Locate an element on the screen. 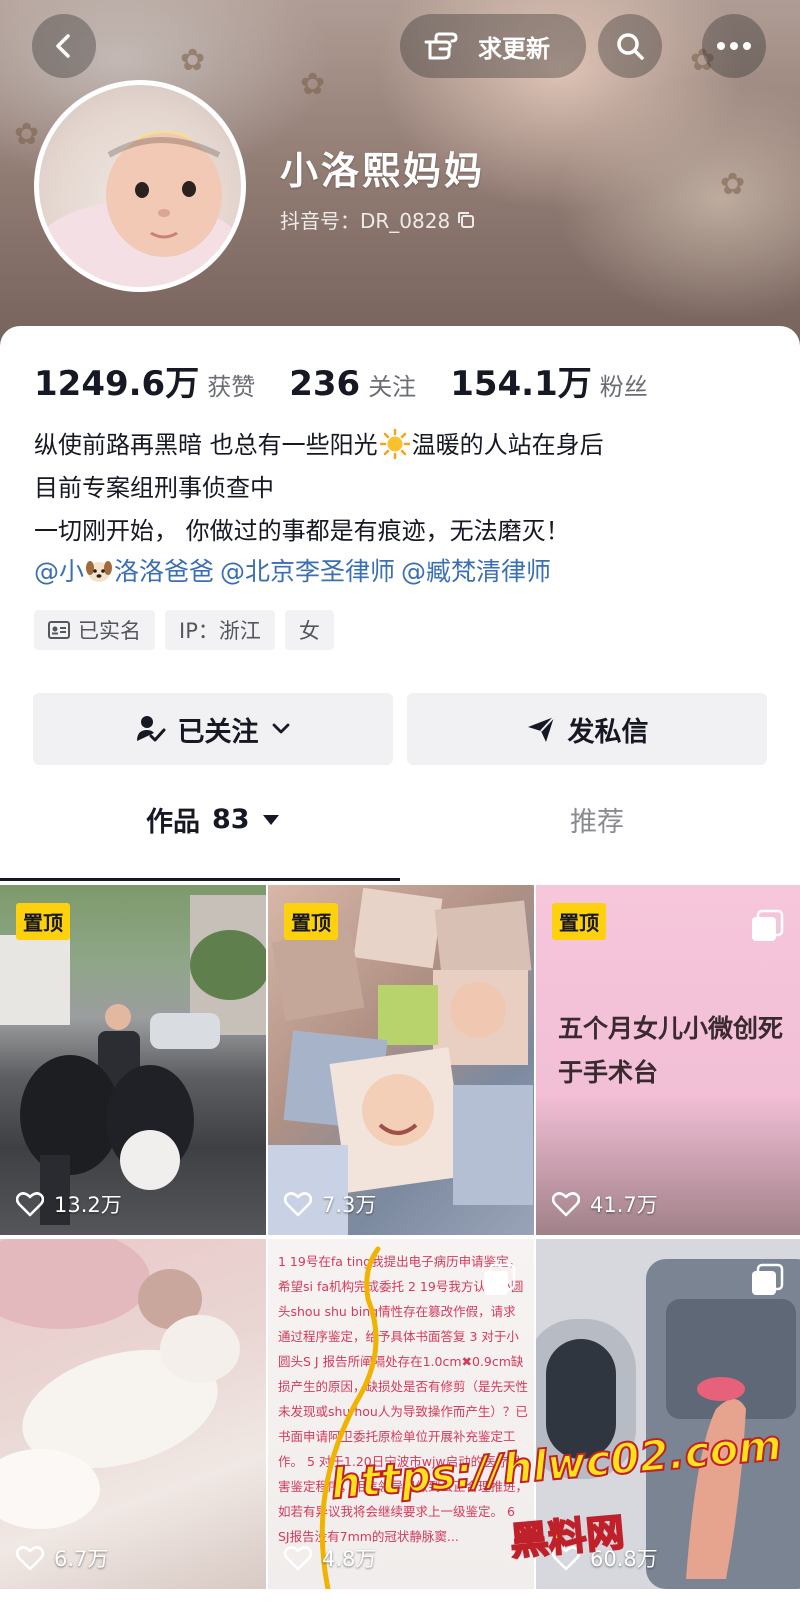 The image size is (800, 1605). tag-gender-label: 女 is located at coordinates (309, 631).